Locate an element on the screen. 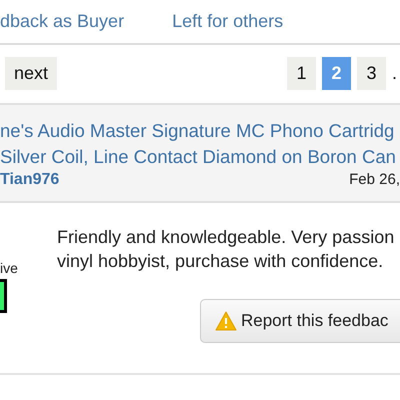  date-text: Feb 26, is located at coordinates (374, 179).